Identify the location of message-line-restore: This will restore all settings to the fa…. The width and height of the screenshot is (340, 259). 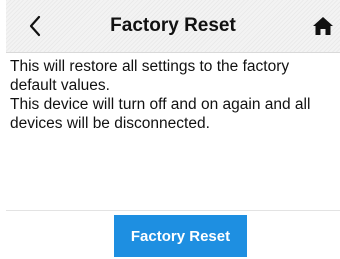
(150, 76).